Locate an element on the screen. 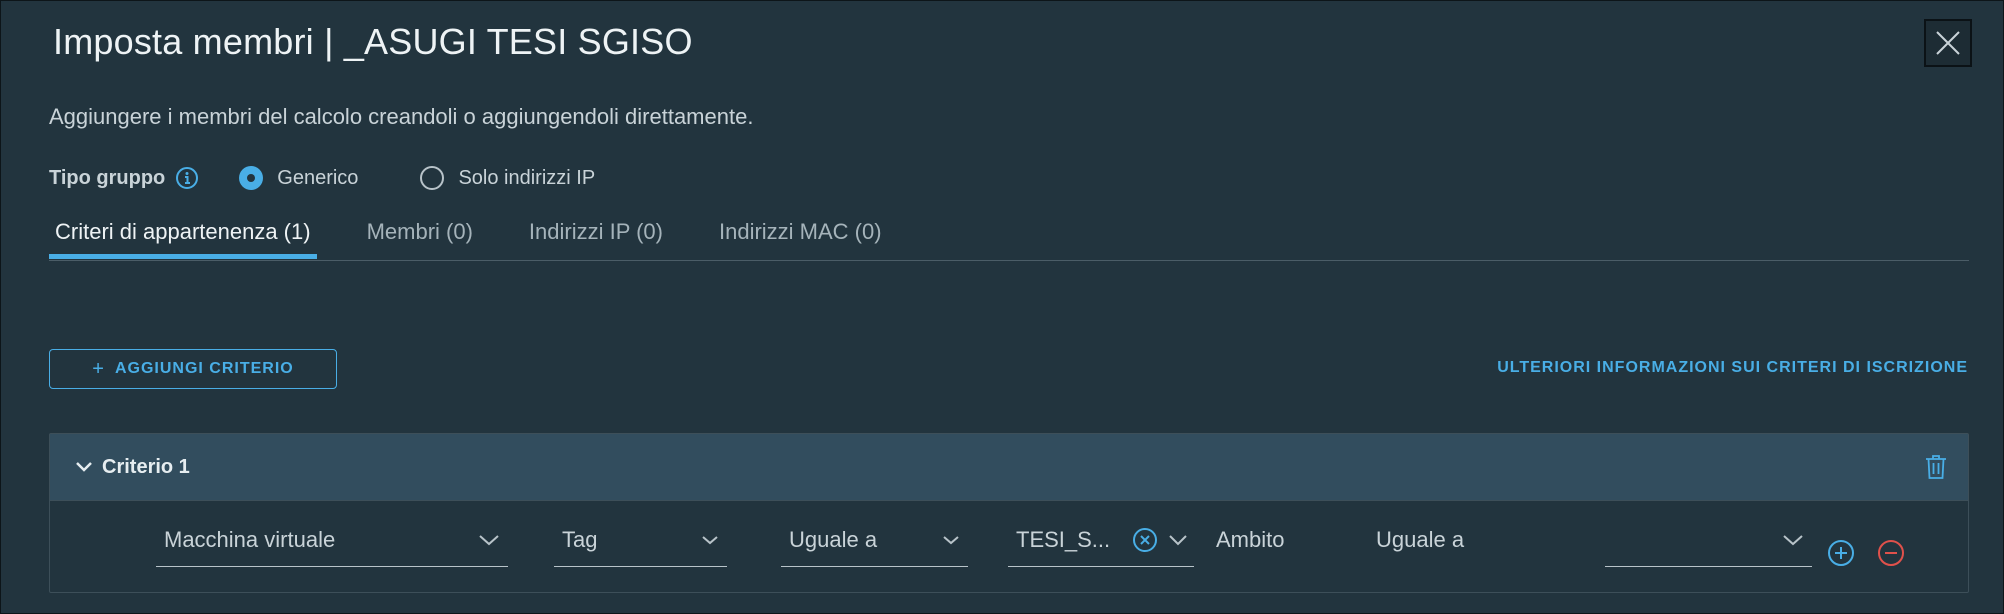 The image size is (2004, 614). property-value: Tag is located at coordinates (580, 539).